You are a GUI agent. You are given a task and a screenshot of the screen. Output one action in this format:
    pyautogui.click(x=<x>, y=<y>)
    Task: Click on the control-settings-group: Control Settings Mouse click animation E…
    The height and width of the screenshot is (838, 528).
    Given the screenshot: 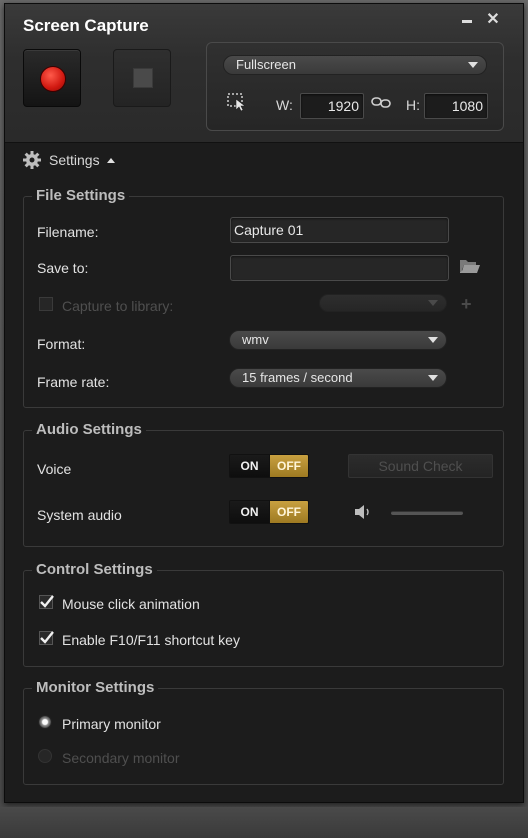 What is the action you would take?
    pyautogui.click(x=263, y=614)
    